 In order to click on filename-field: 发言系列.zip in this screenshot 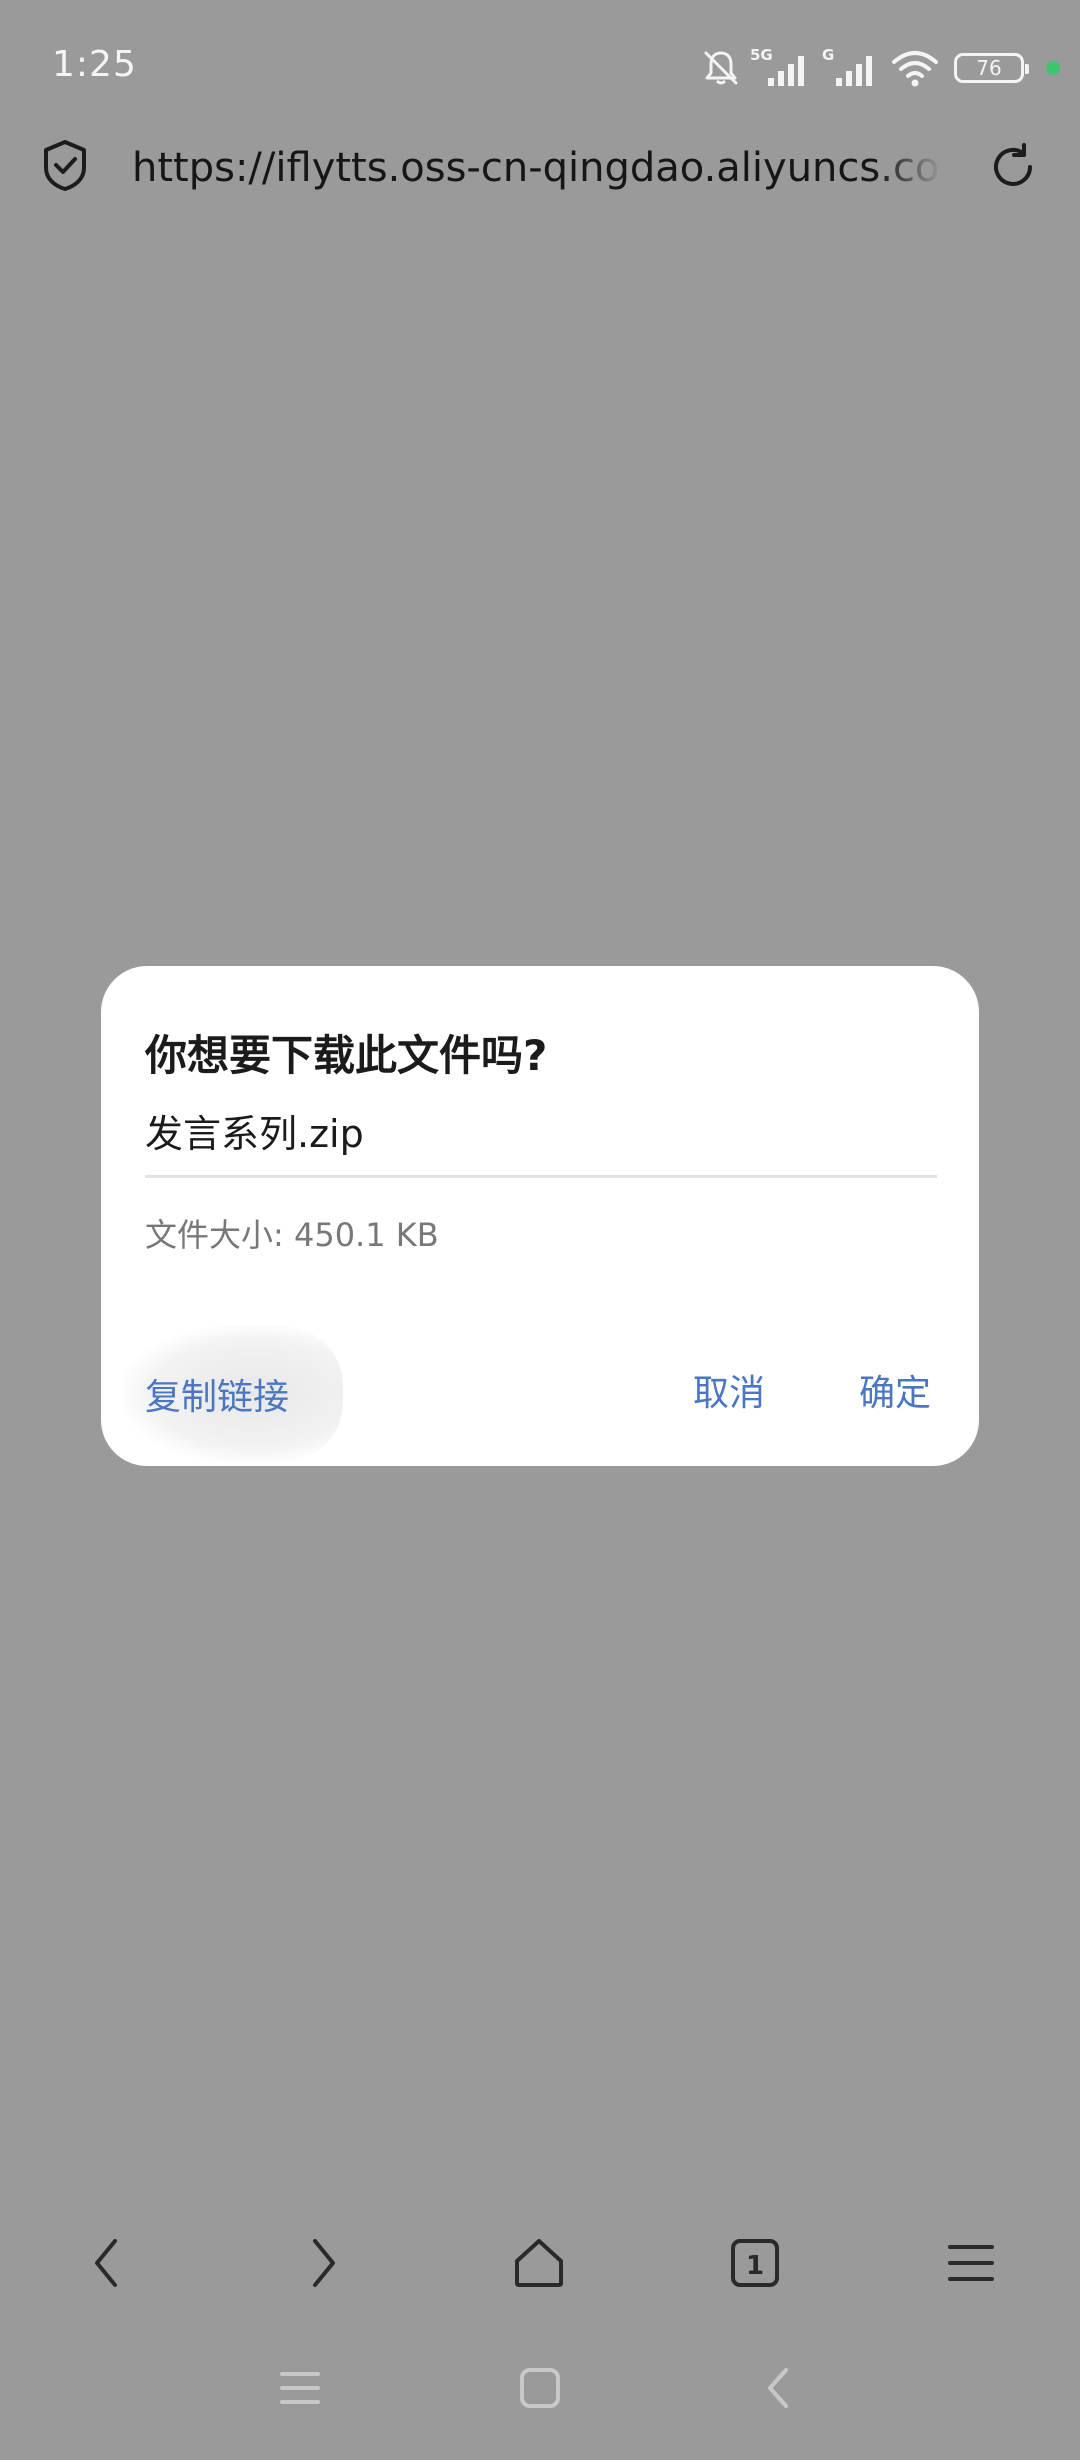, I will do `click(541, 1138)`.